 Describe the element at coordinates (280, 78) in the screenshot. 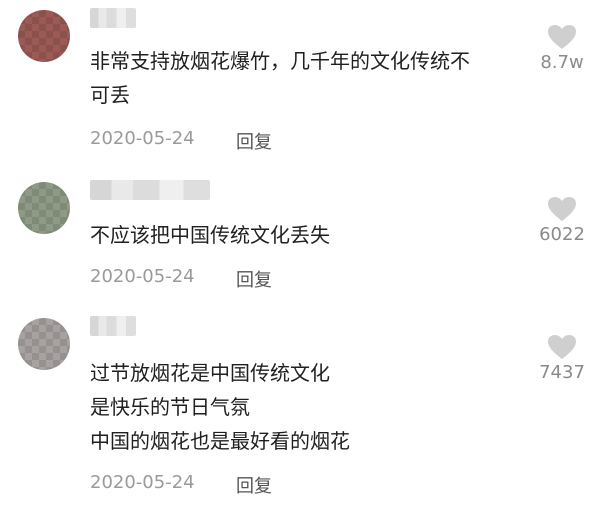

I see `comment-text: 非常支持放烟花爆竹，几千年的文化传统不 可丢` at that location.